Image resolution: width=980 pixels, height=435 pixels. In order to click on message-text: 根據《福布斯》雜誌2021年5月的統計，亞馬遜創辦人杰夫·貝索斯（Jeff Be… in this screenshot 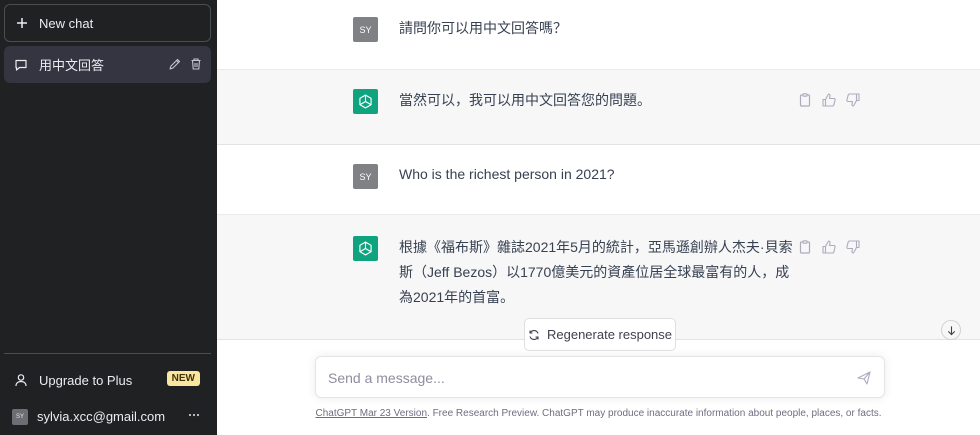, I will do `click(596, 272)`.